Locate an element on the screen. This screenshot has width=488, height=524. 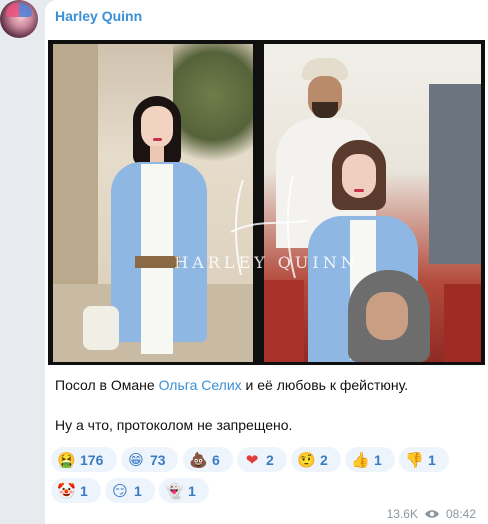
caption-line-2: Ну а что, протоколом не запрещено. is located at coordinates (174, 425).